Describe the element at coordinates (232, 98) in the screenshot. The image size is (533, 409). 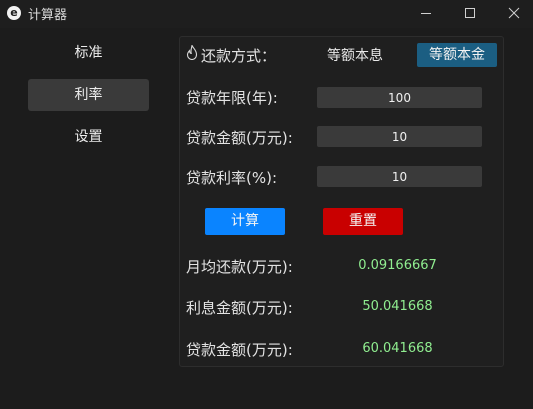
I see `loan-years-label: 贷款年限(年):` at that location.